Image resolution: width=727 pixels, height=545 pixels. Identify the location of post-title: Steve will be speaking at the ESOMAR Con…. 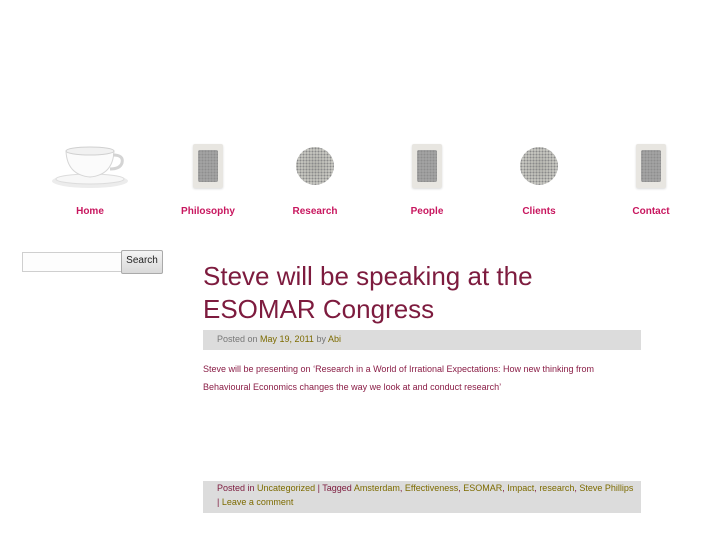
(418, 293).